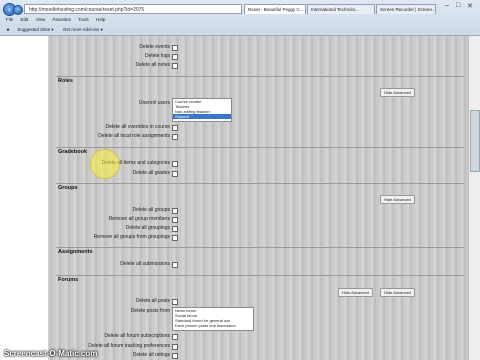 The height and width of the screenshot is (360, 480). What do you see at coordinates (175, 48) in the screenshot?
I see `delete-events-checkbox` at bounding box center [175, 48].